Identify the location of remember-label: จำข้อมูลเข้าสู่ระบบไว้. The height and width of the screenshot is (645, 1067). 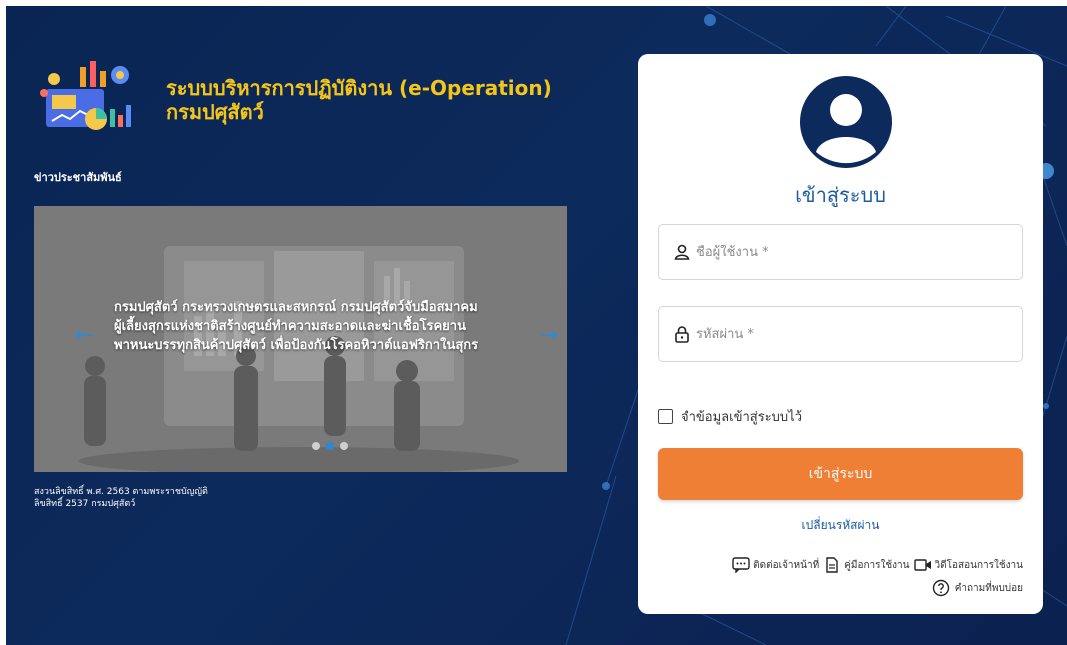
(742, 417).